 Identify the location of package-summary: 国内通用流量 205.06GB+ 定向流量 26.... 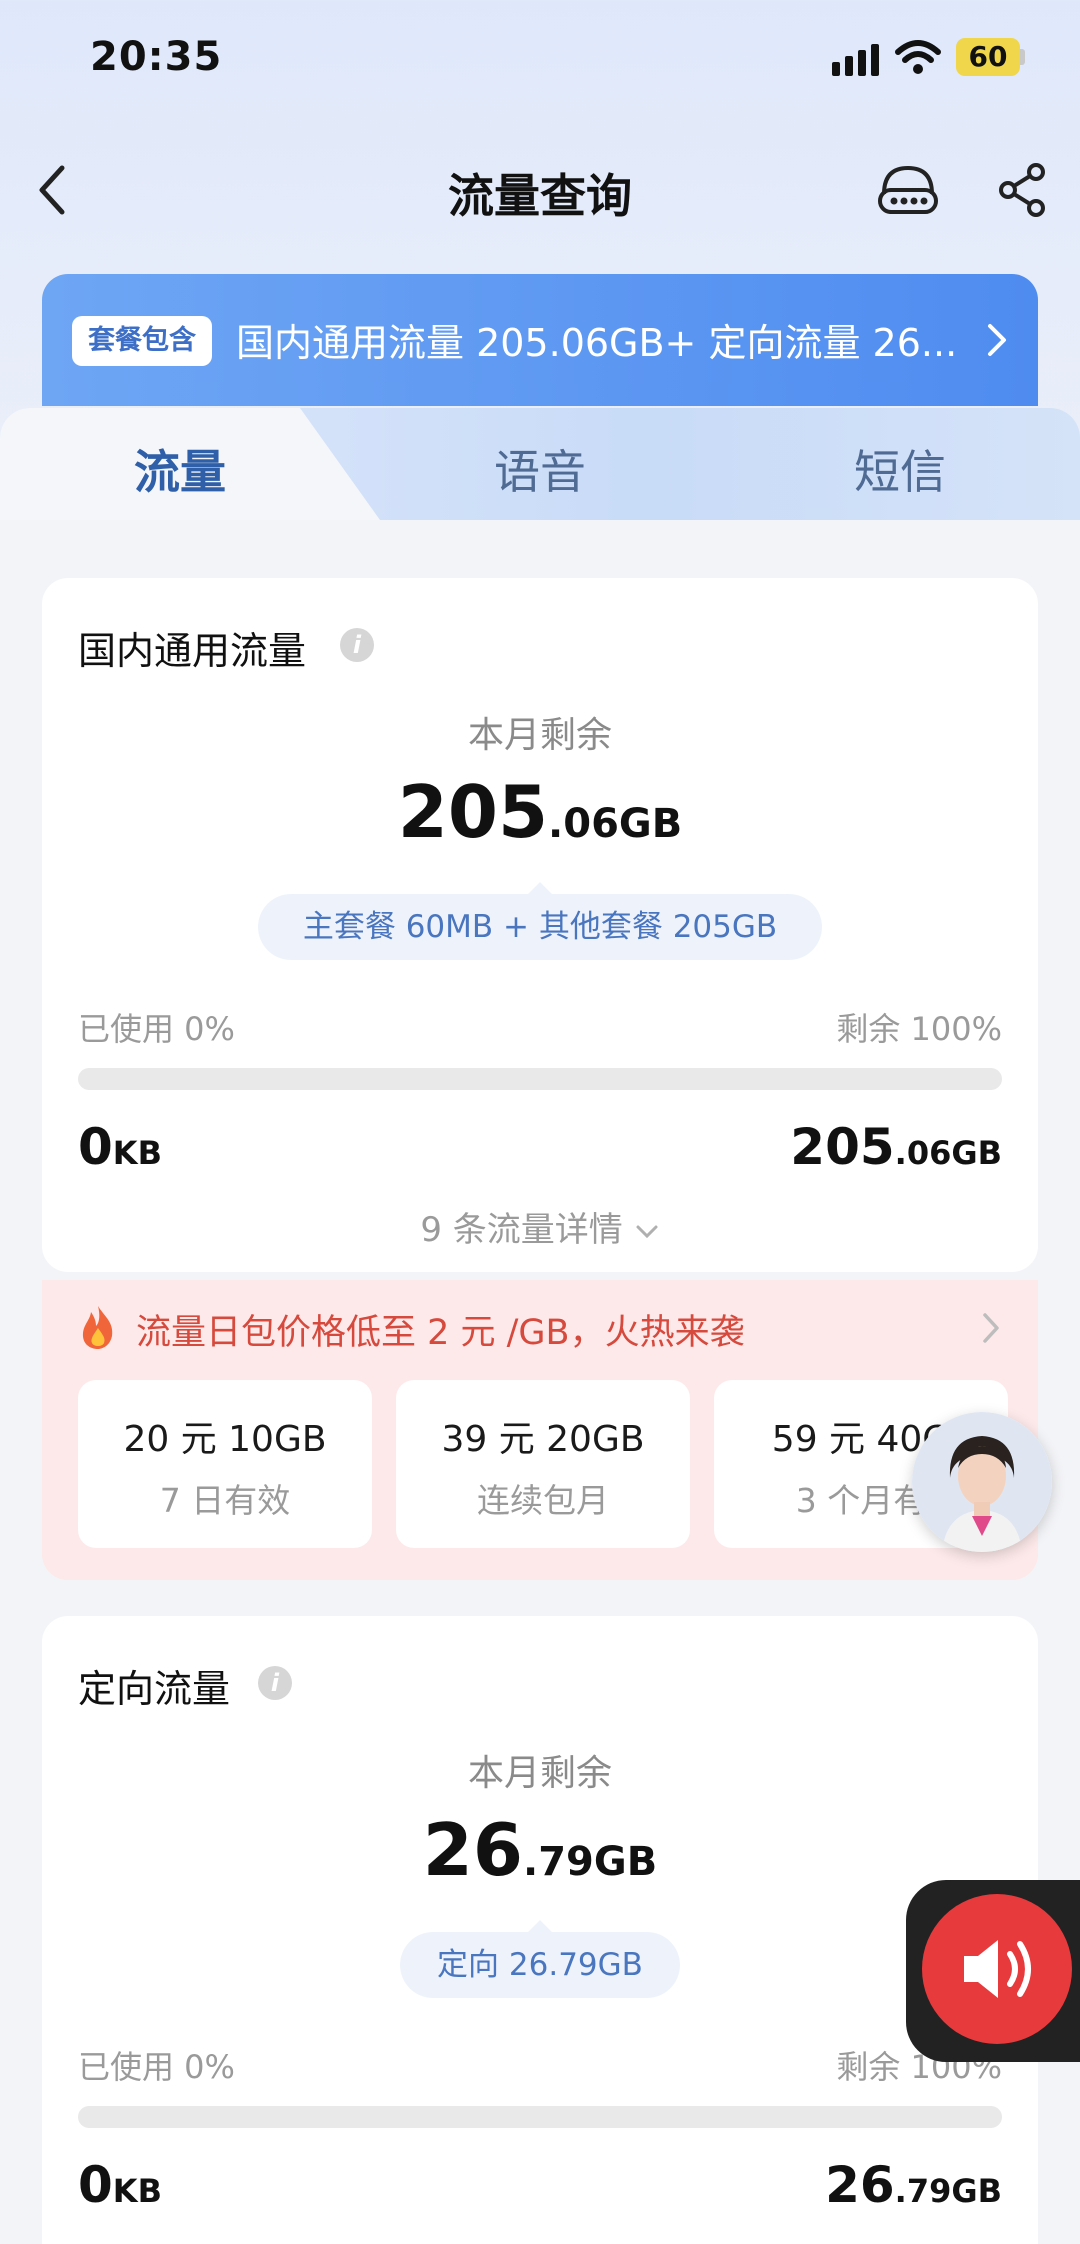
(597, 343).